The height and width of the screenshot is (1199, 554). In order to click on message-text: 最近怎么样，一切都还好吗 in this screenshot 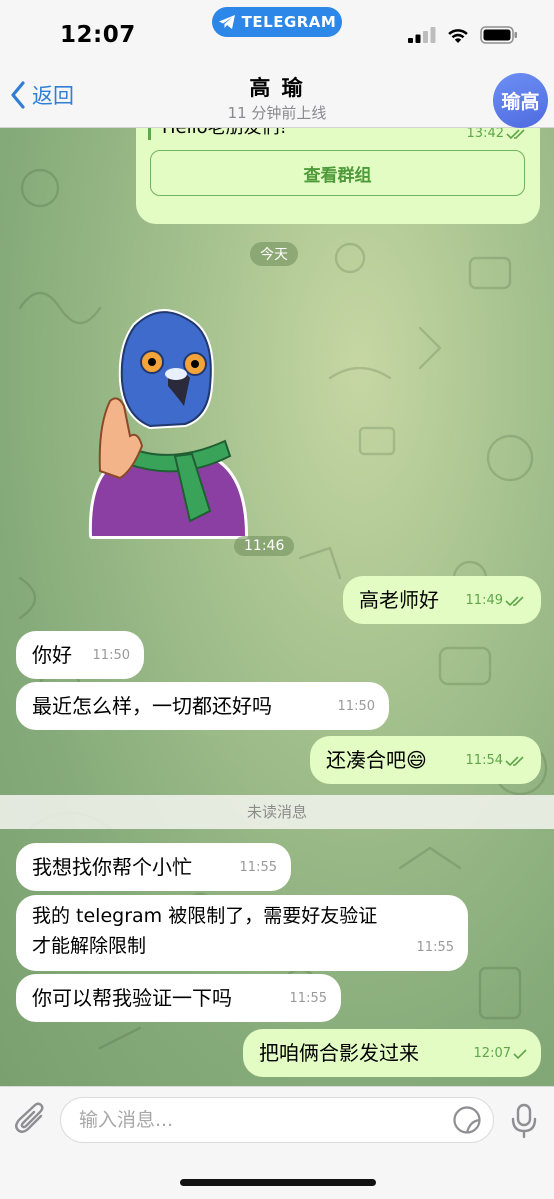, I will do `click(152, 706)`.